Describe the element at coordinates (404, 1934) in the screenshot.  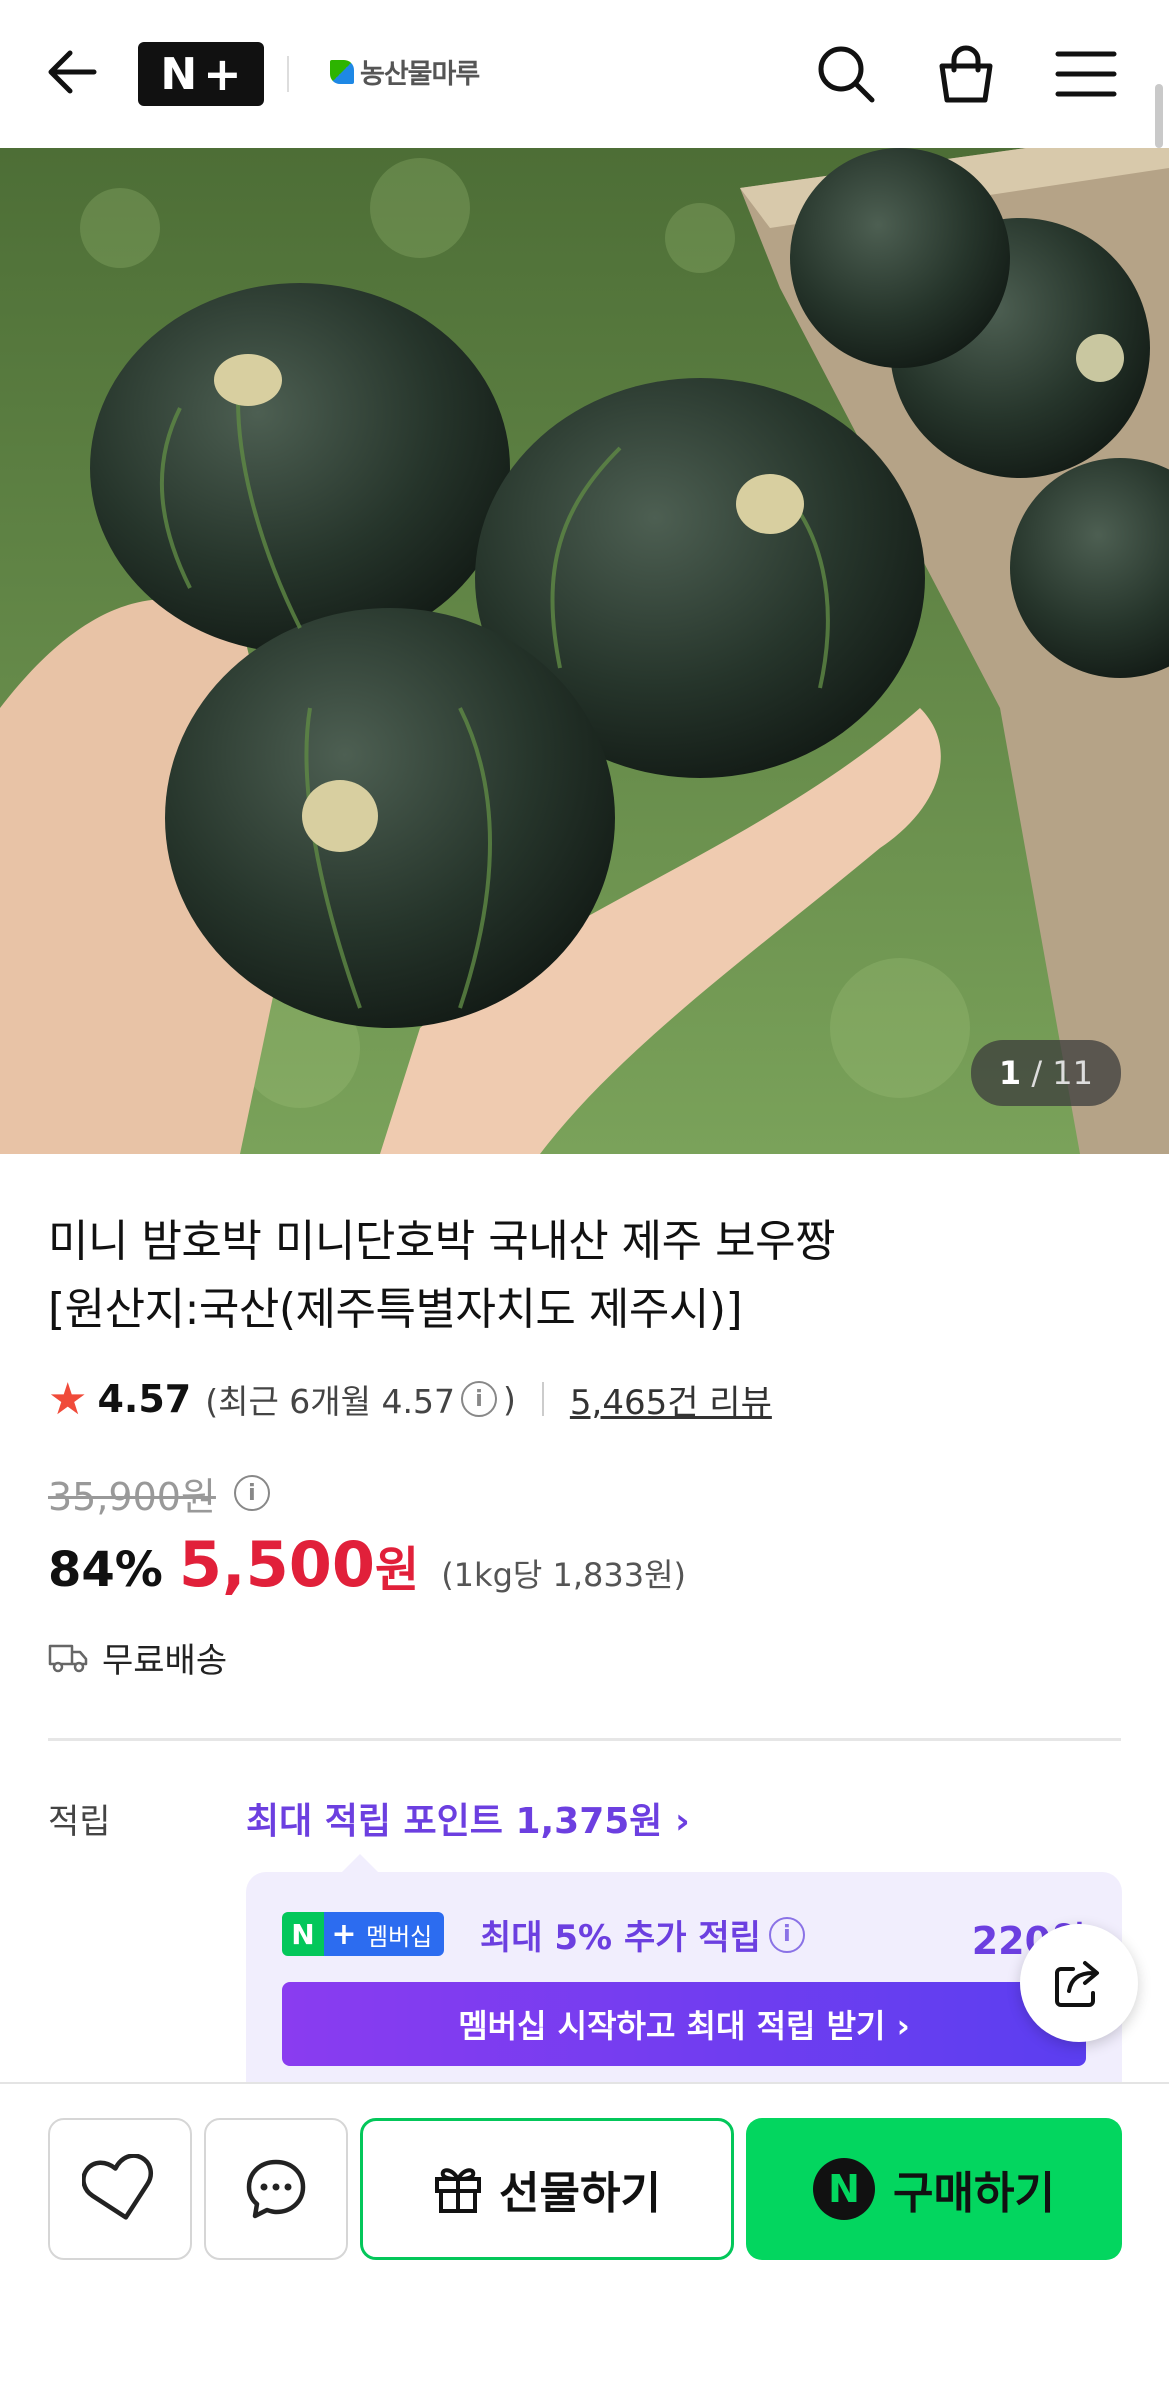
I see `membership-badge-text: 멤버십` at that location.